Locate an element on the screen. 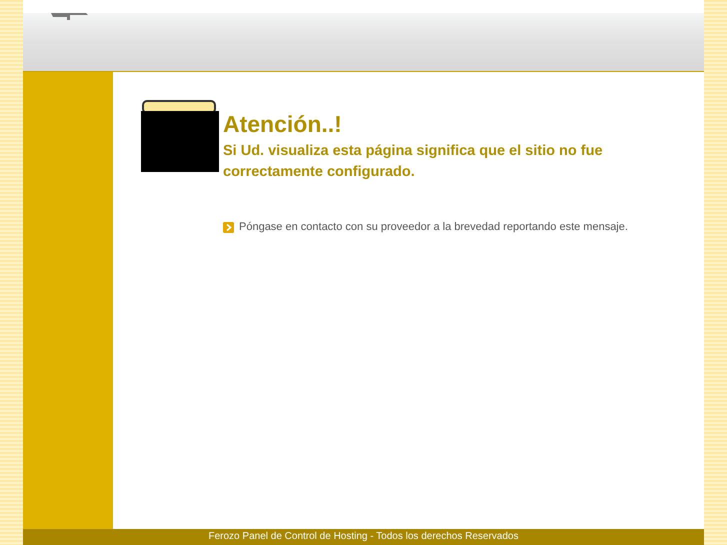  logo-icon is located at coordinates (69, 16).